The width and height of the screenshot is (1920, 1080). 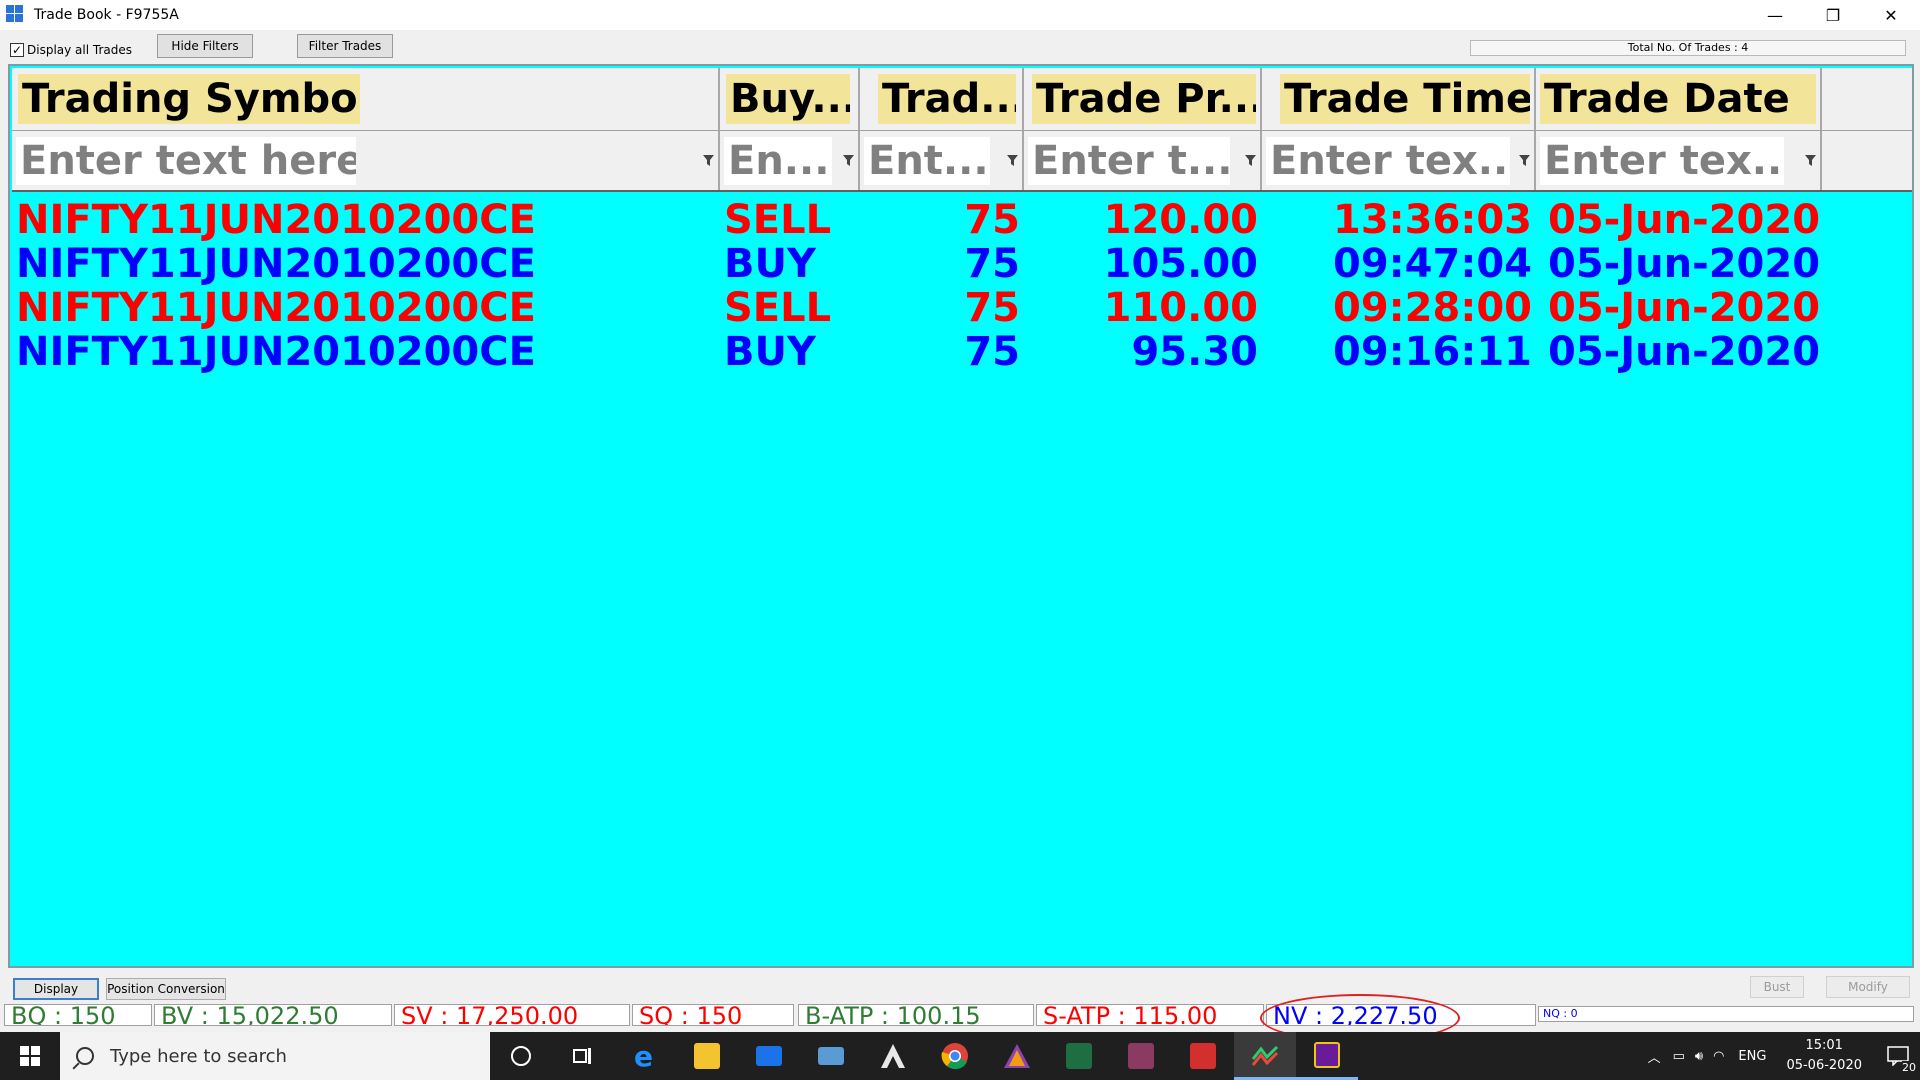 I want to click on volume-icon: 🔊︎, so click(x=1699, y=1056).